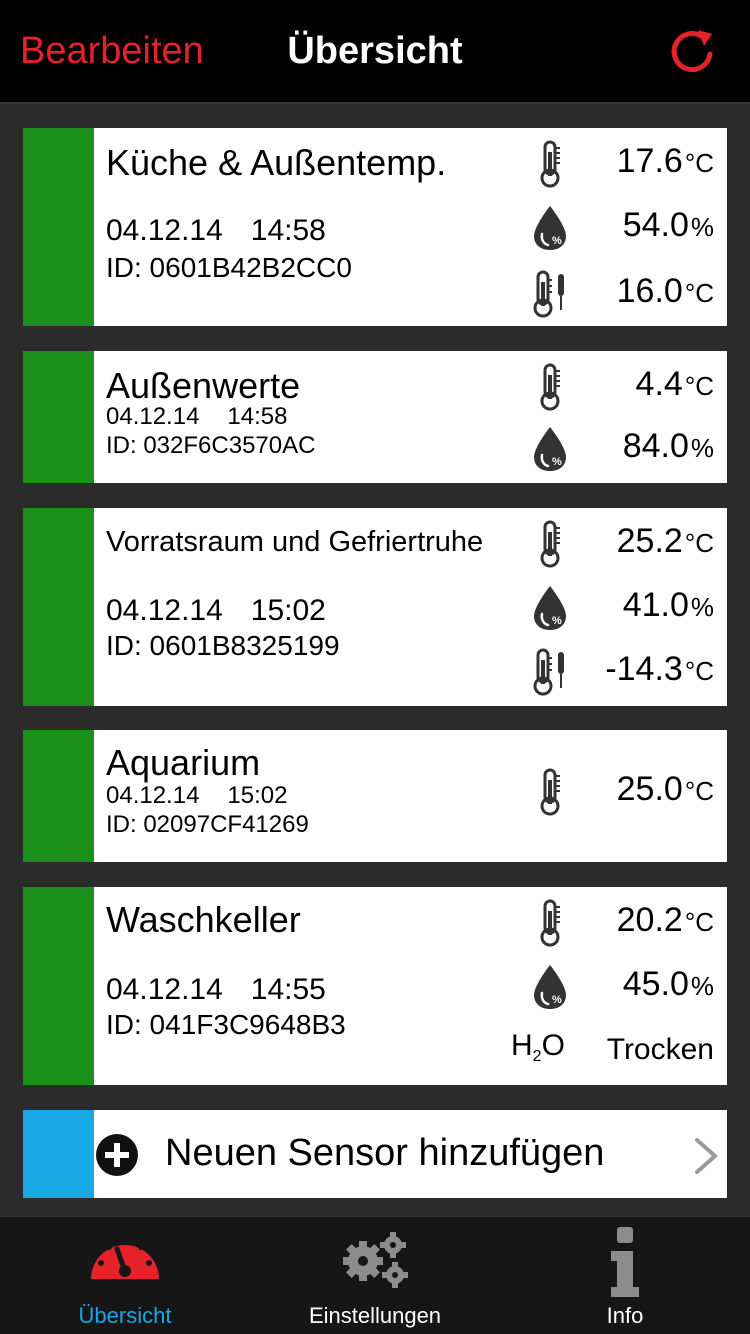 Image resolution: width=750 pixels, height=1334 pixels. Describe the element at coordinates (183, 762) in the screenshot. I see `sensor-name: Aquarium` at that location.